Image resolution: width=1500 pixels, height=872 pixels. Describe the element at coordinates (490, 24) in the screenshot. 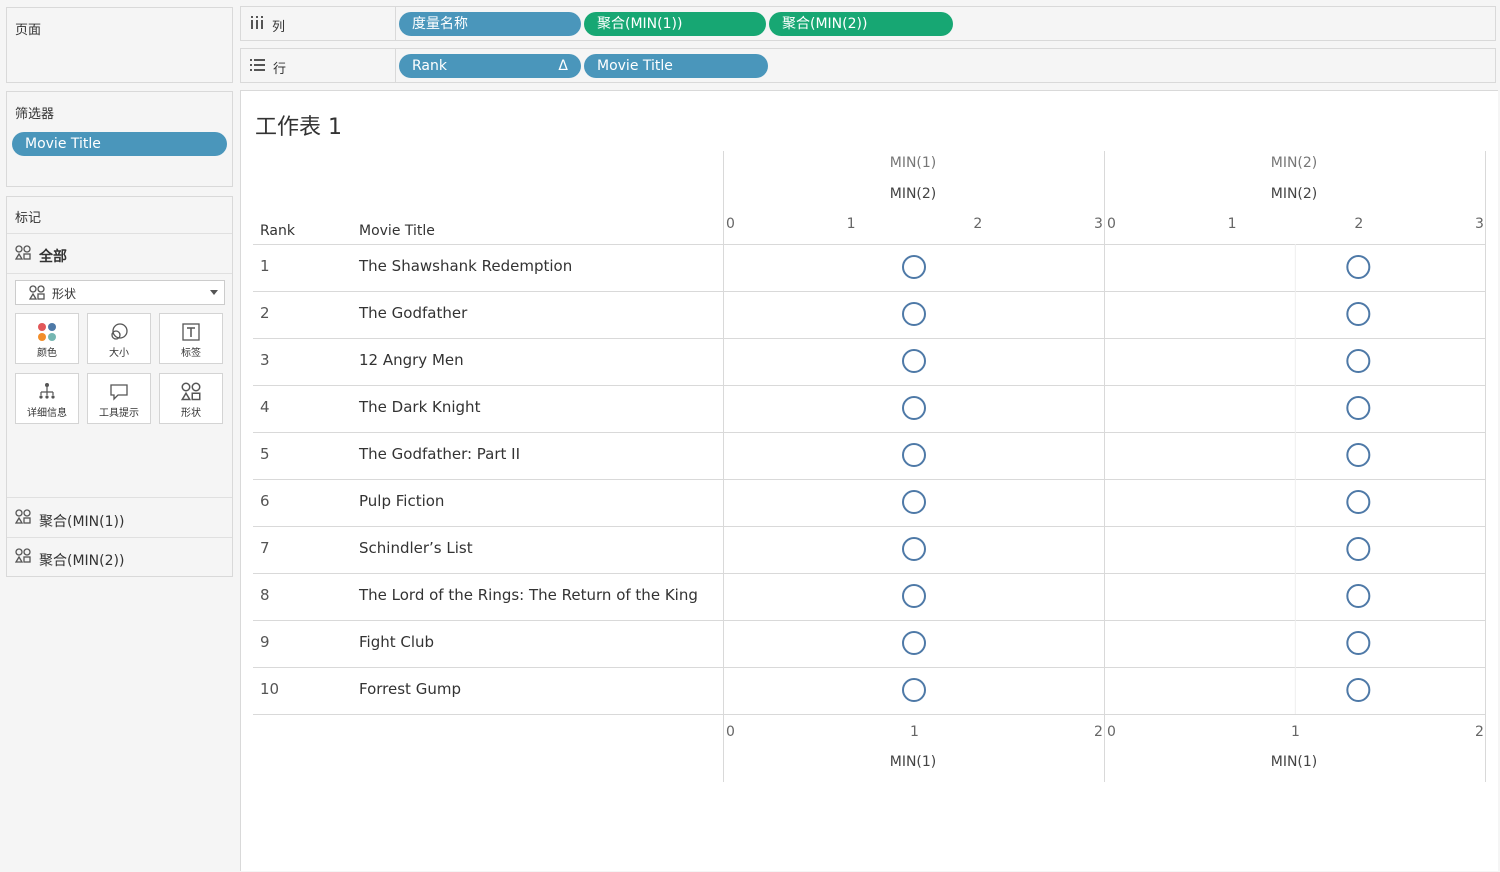

I see `columns-pill-measure-names: 度量名称` at that location.